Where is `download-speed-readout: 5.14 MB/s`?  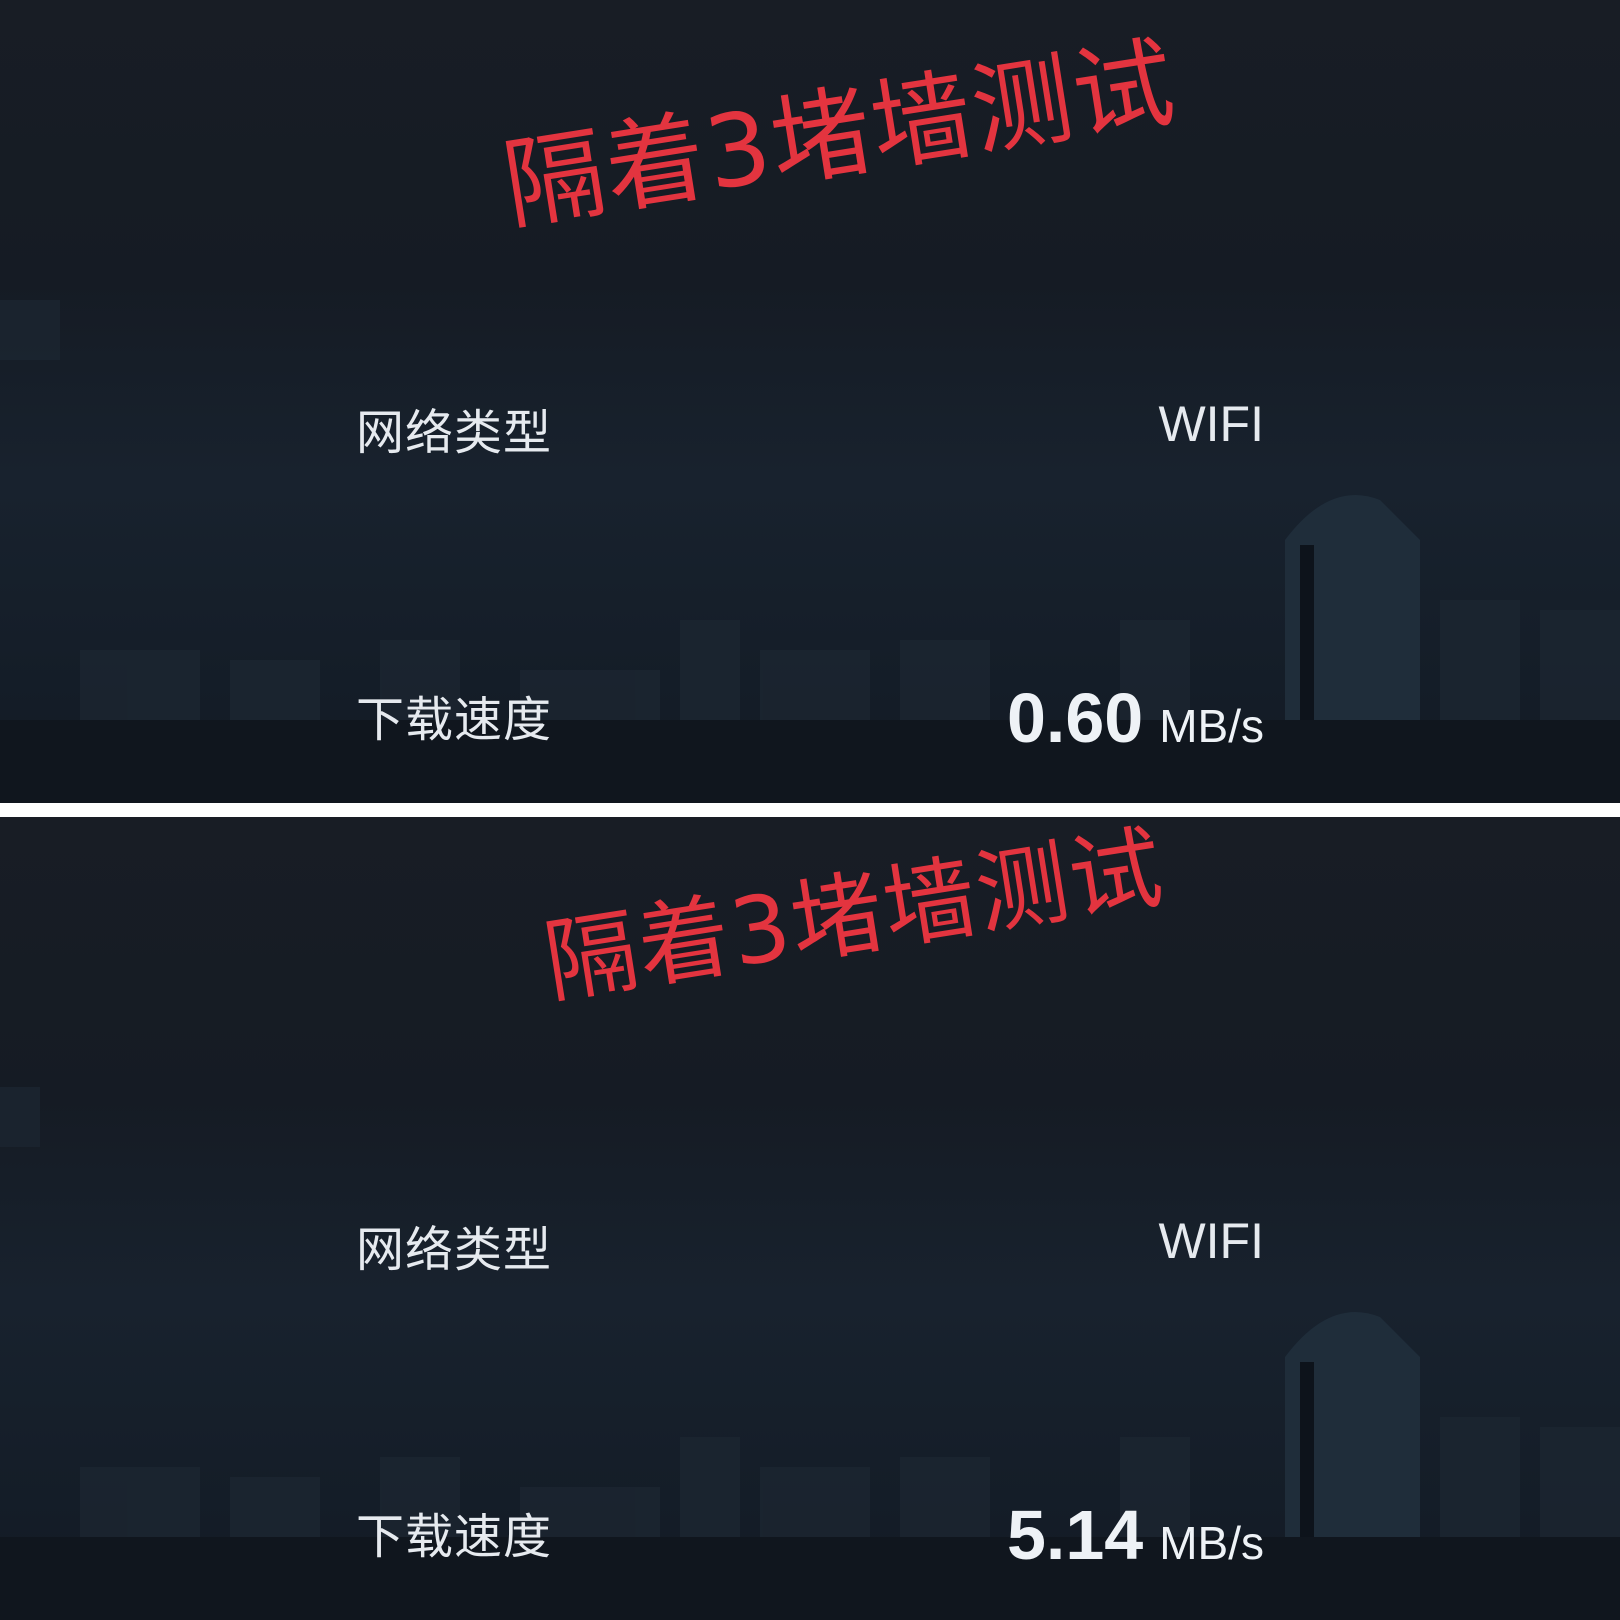 download-speed-readout: 5.14 MB/s is located at coordinates (1135, 1535).